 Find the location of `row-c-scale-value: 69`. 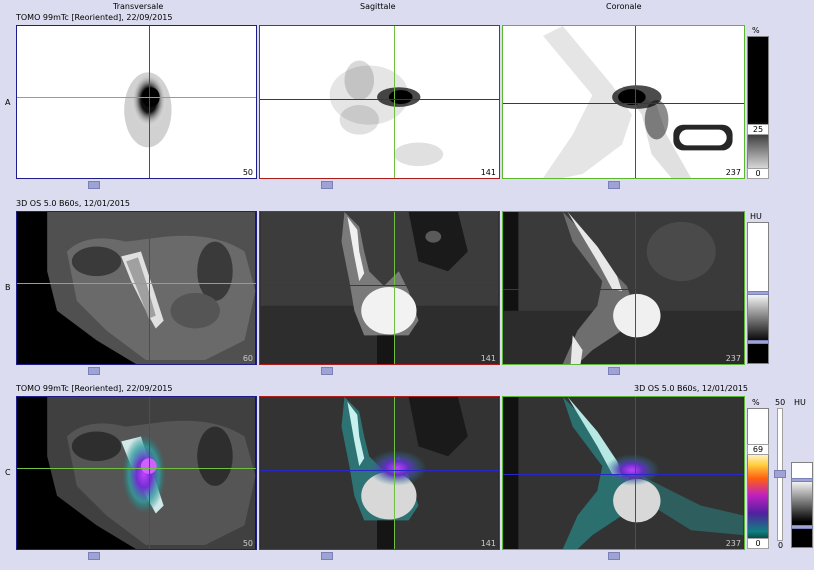

row-c-scale-value: 69 is located at coordinates (758, 449).